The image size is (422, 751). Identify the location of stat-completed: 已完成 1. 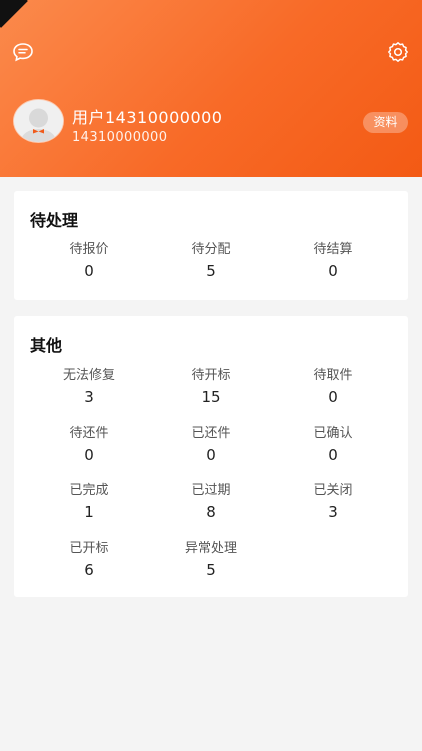
(89, 502).